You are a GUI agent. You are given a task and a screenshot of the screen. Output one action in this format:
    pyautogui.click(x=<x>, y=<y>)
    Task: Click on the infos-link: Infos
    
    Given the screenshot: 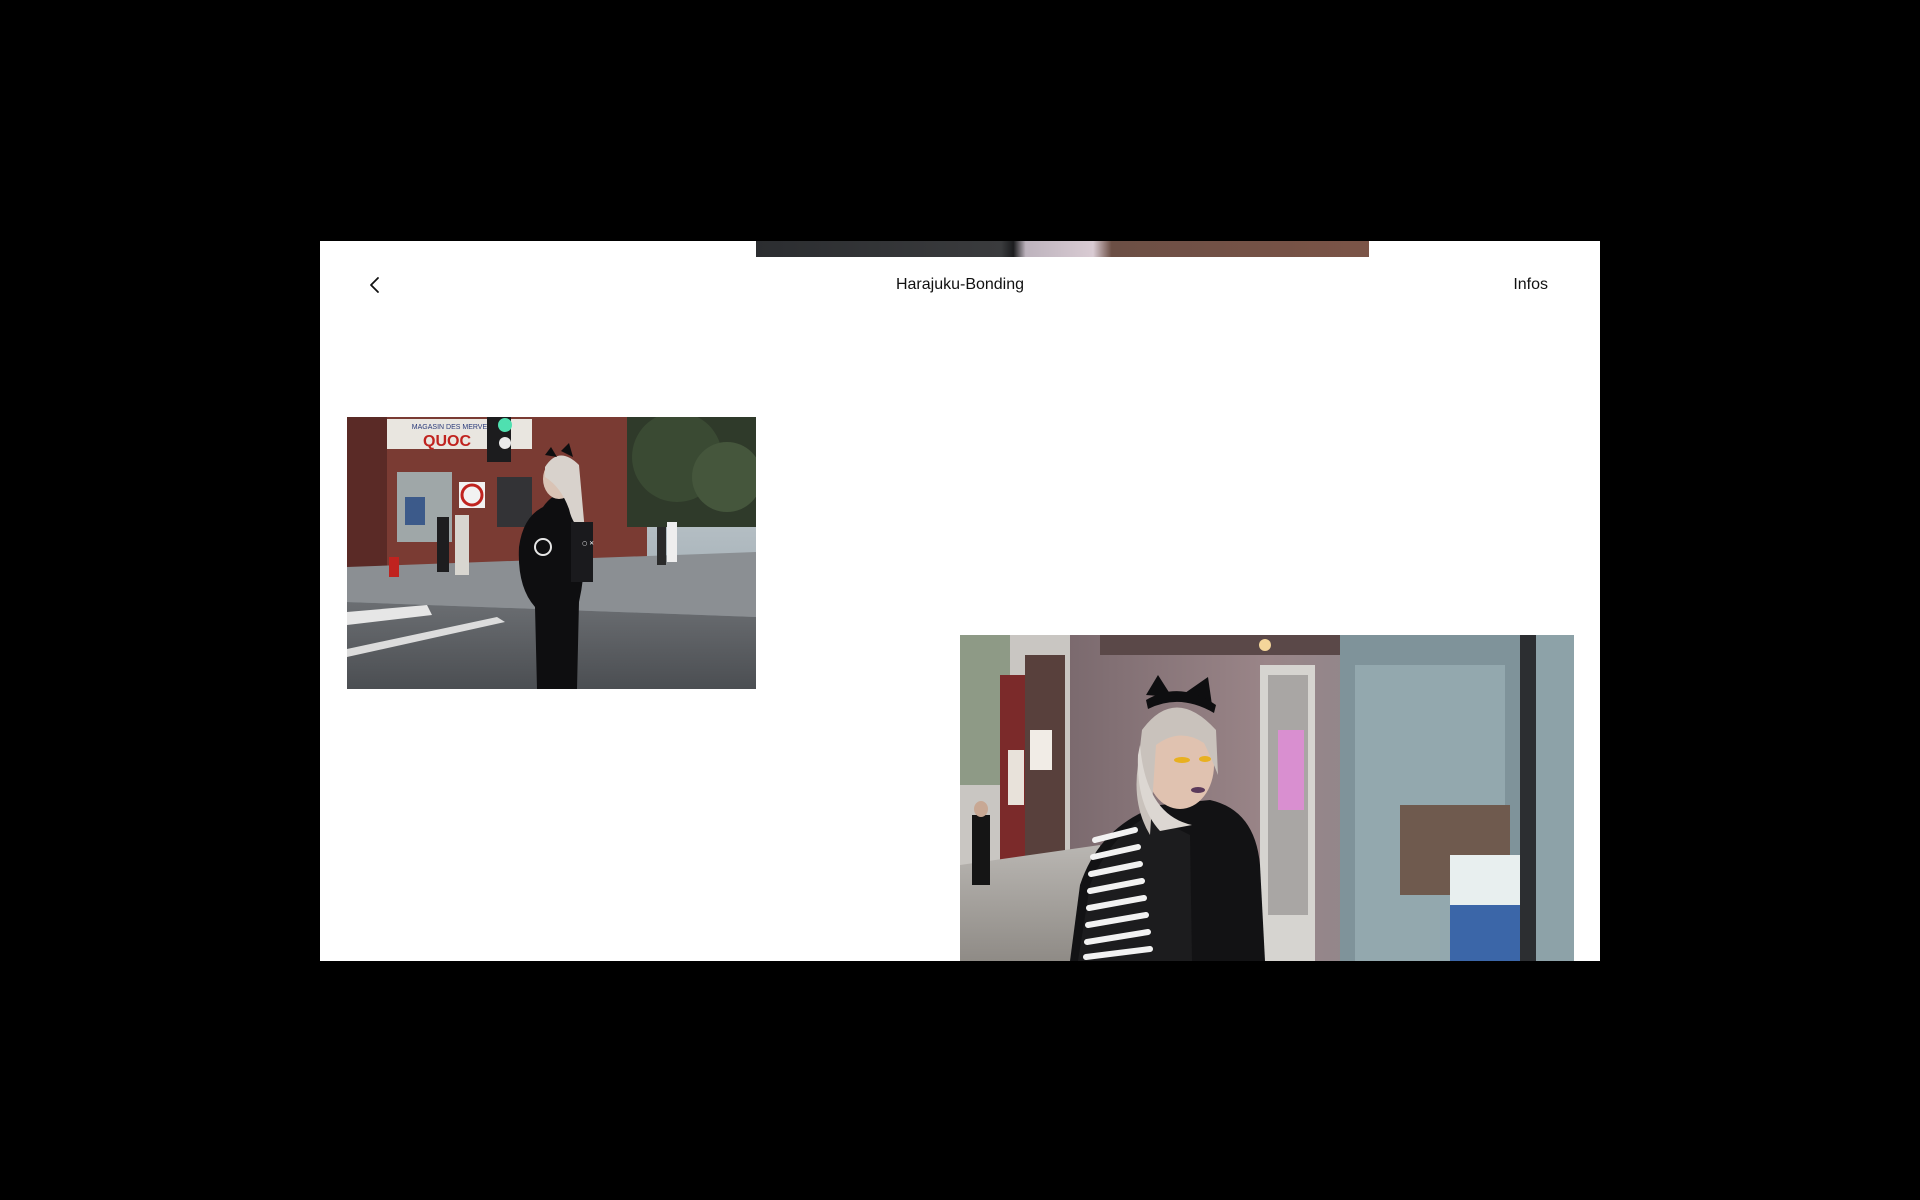 What is the action you would take?
    pyautogui.click(x=1530, y=285)
    